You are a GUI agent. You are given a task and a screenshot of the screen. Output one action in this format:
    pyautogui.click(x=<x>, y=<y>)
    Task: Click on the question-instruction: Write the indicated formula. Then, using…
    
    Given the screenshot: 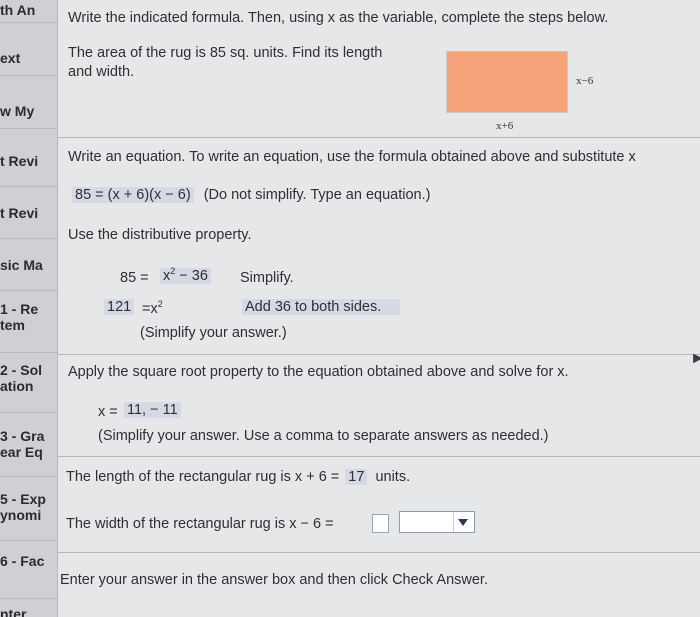 What is the action you would take?
    pyautogui.click(x=338, y=18)
    